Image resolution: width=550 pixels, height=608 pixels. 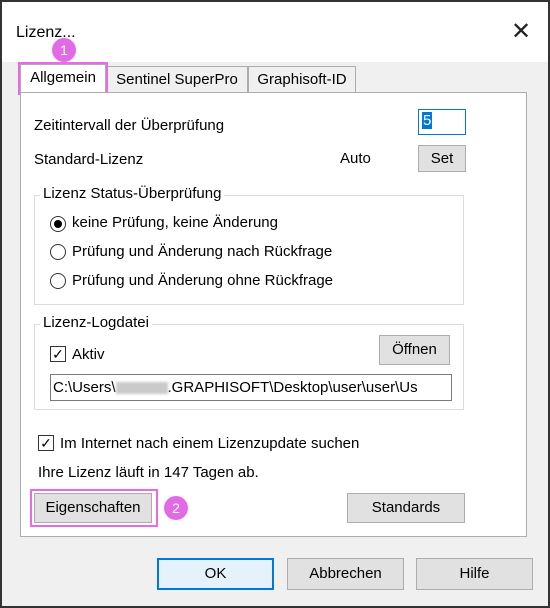 What do you see at coordinates (345, 574) in the screenshot?
I see `cancel-button: Abbrechen` at bounding box center [345, 574].